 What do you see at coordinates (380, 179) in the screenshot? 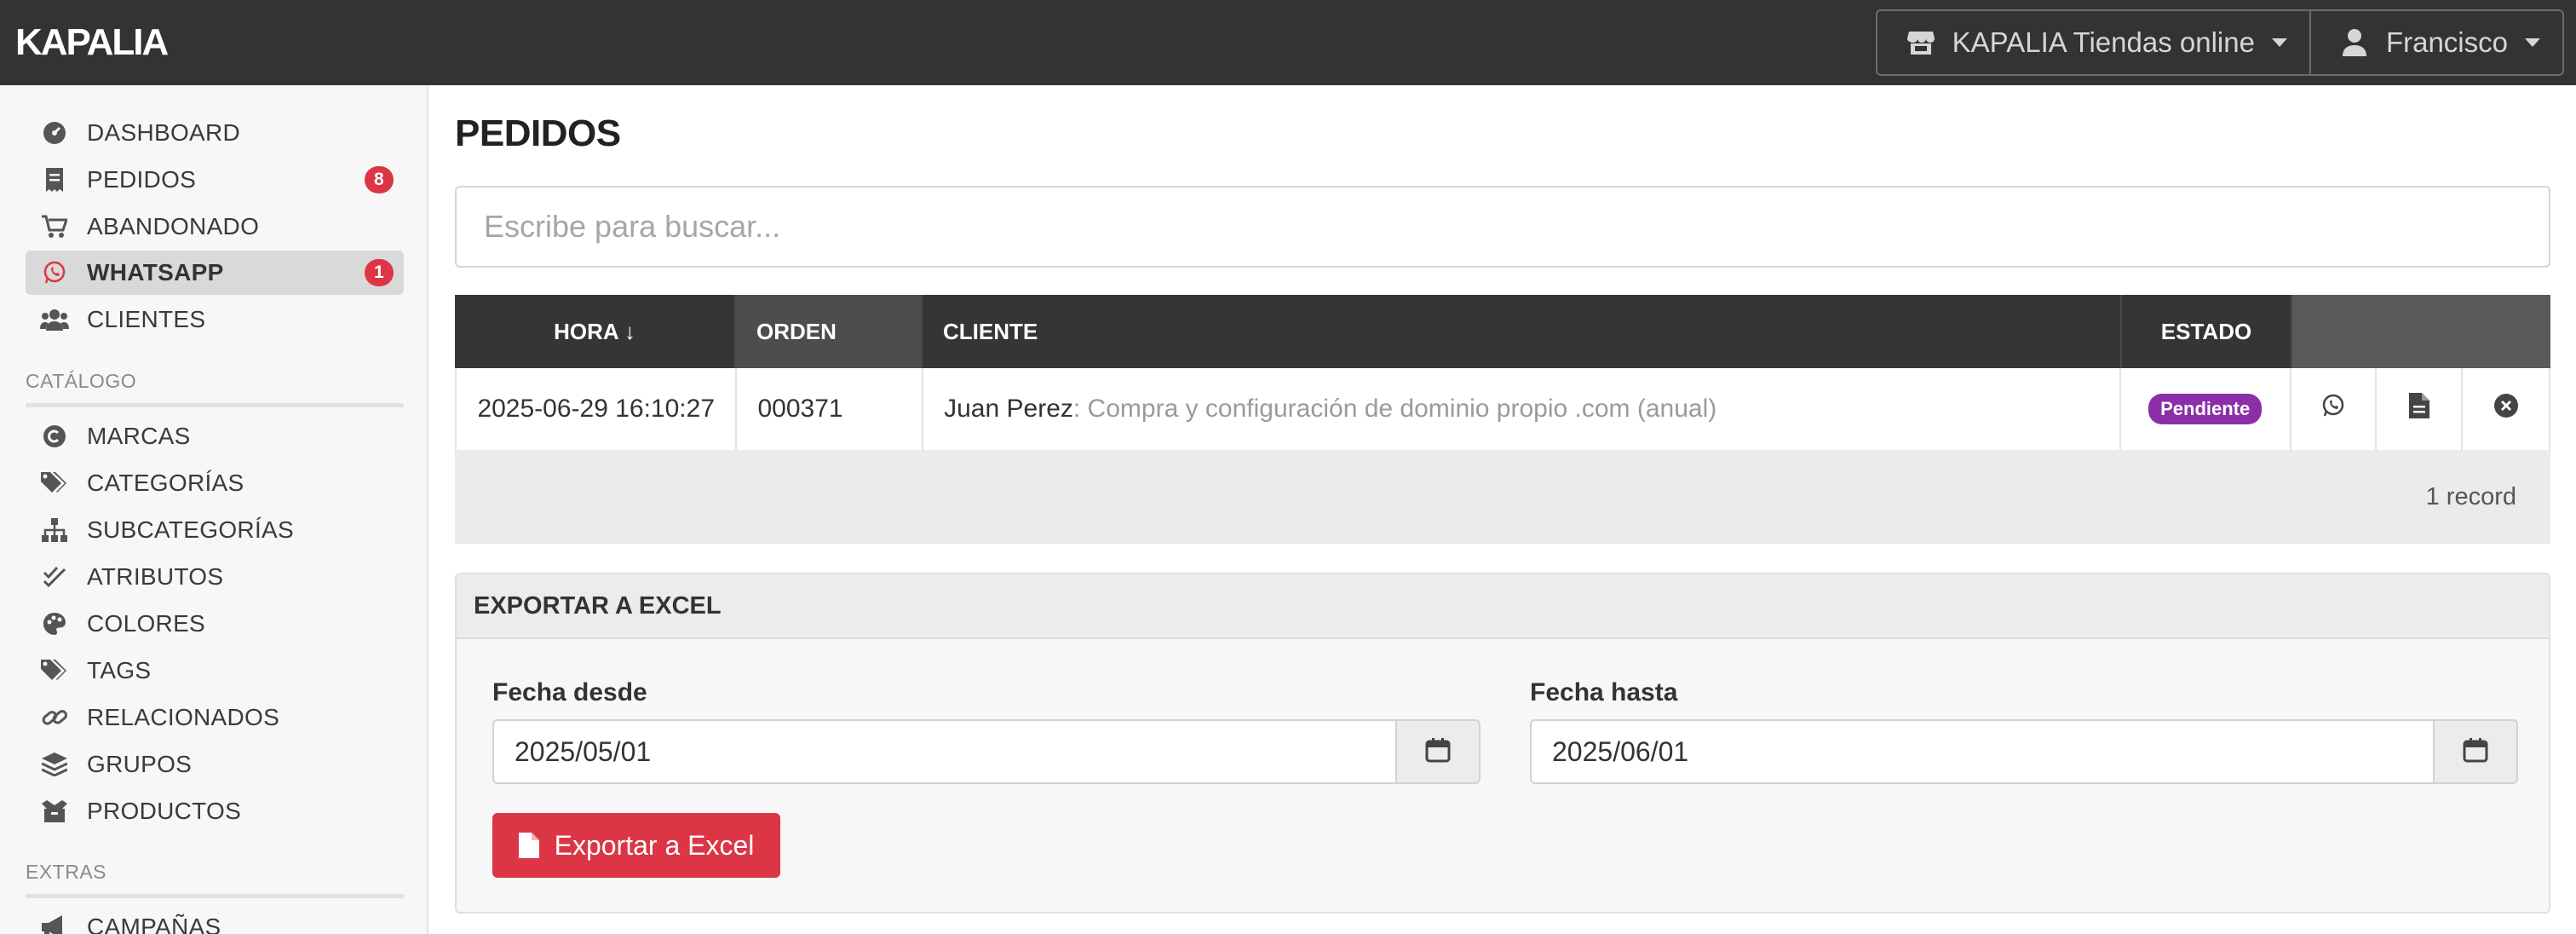
I see `pedidos-count-badge: 8` at bounding box center [380, 179].